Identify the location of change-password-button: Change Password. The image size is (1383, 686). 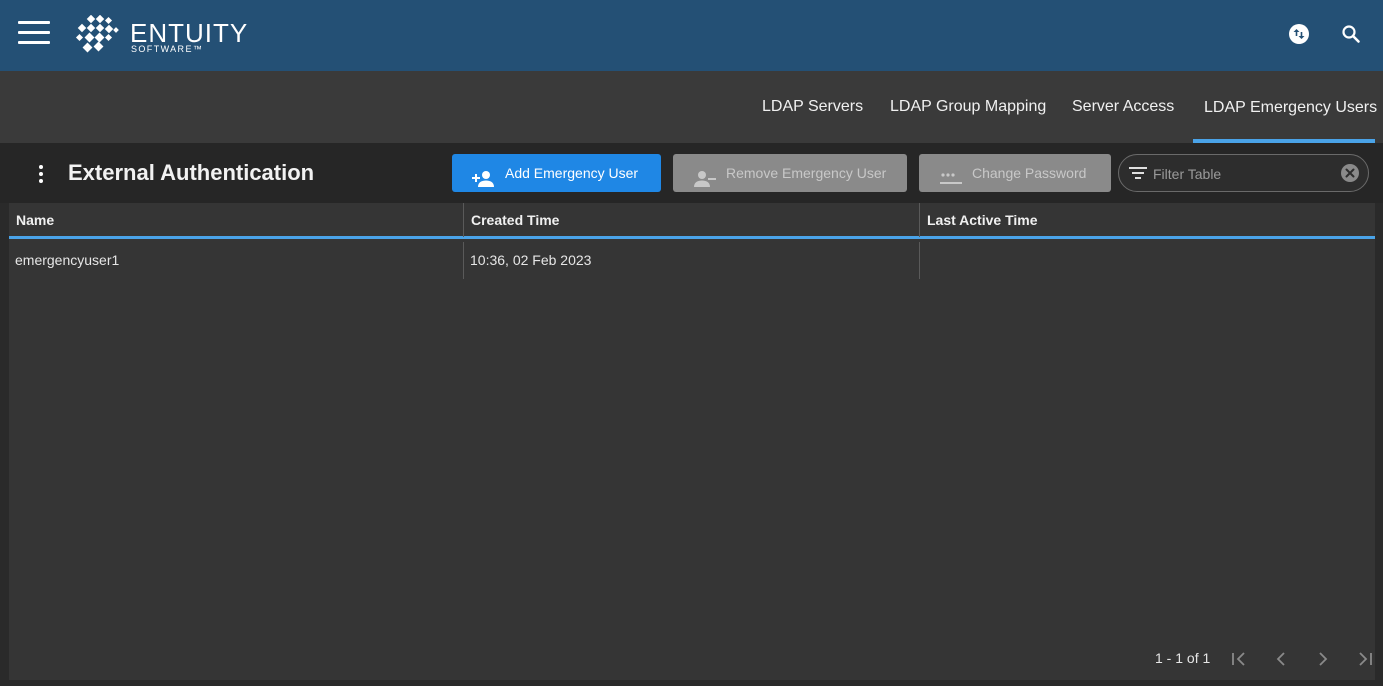
(1015, 173).